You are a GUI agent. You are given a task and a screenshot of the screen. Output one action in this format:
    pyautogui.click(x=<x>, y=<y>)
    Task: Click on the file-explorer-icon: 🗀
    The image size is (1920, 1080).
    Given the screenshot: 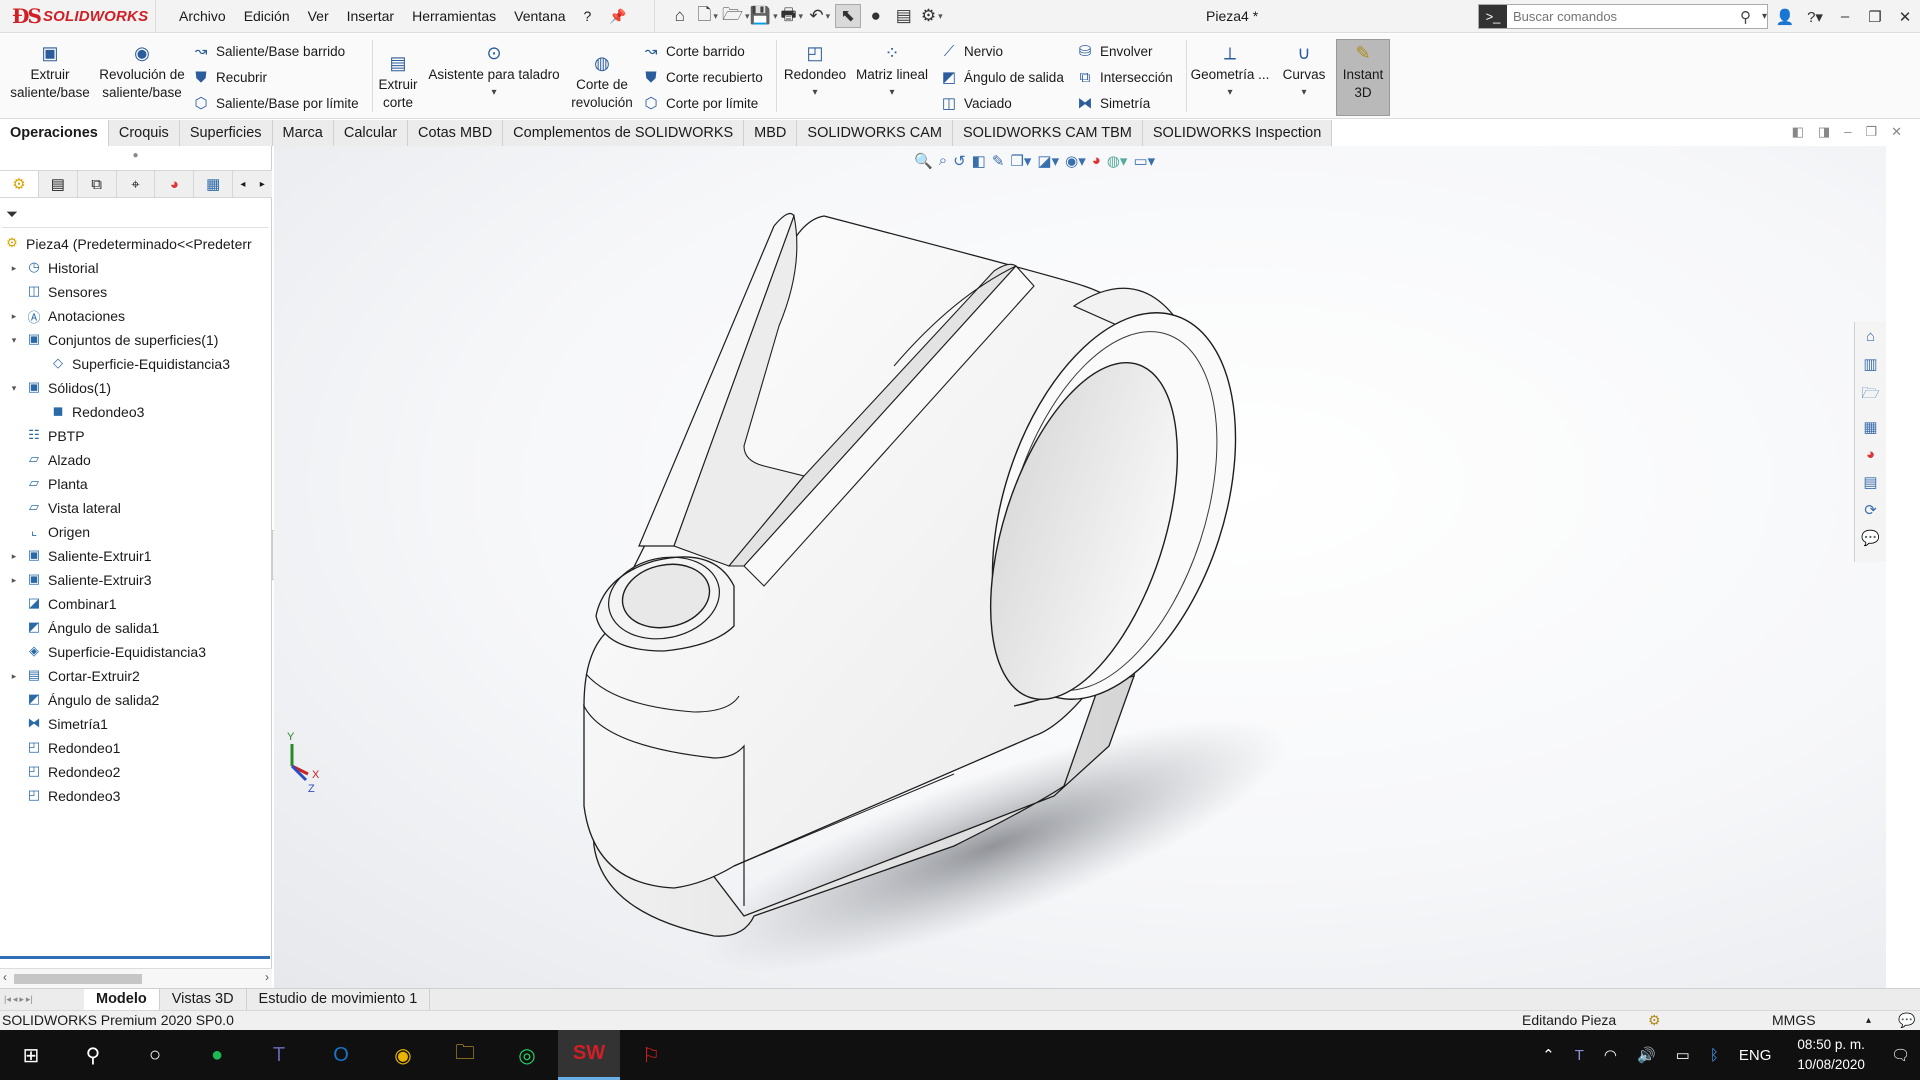 What is the action you would take?
    pyautogui.click(x=465, y=1055)
    